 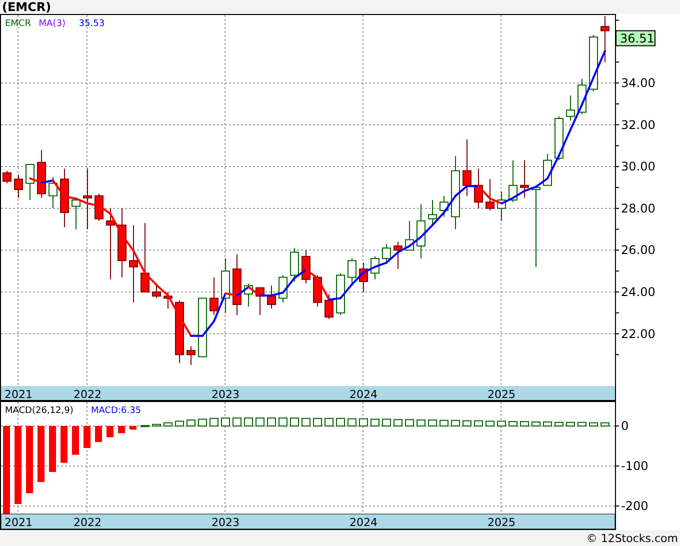 What do you see at coordinates (116, 411) in the screenshot?
I see `legend-label: MACD:6.35` at bounding box center [116, 411].